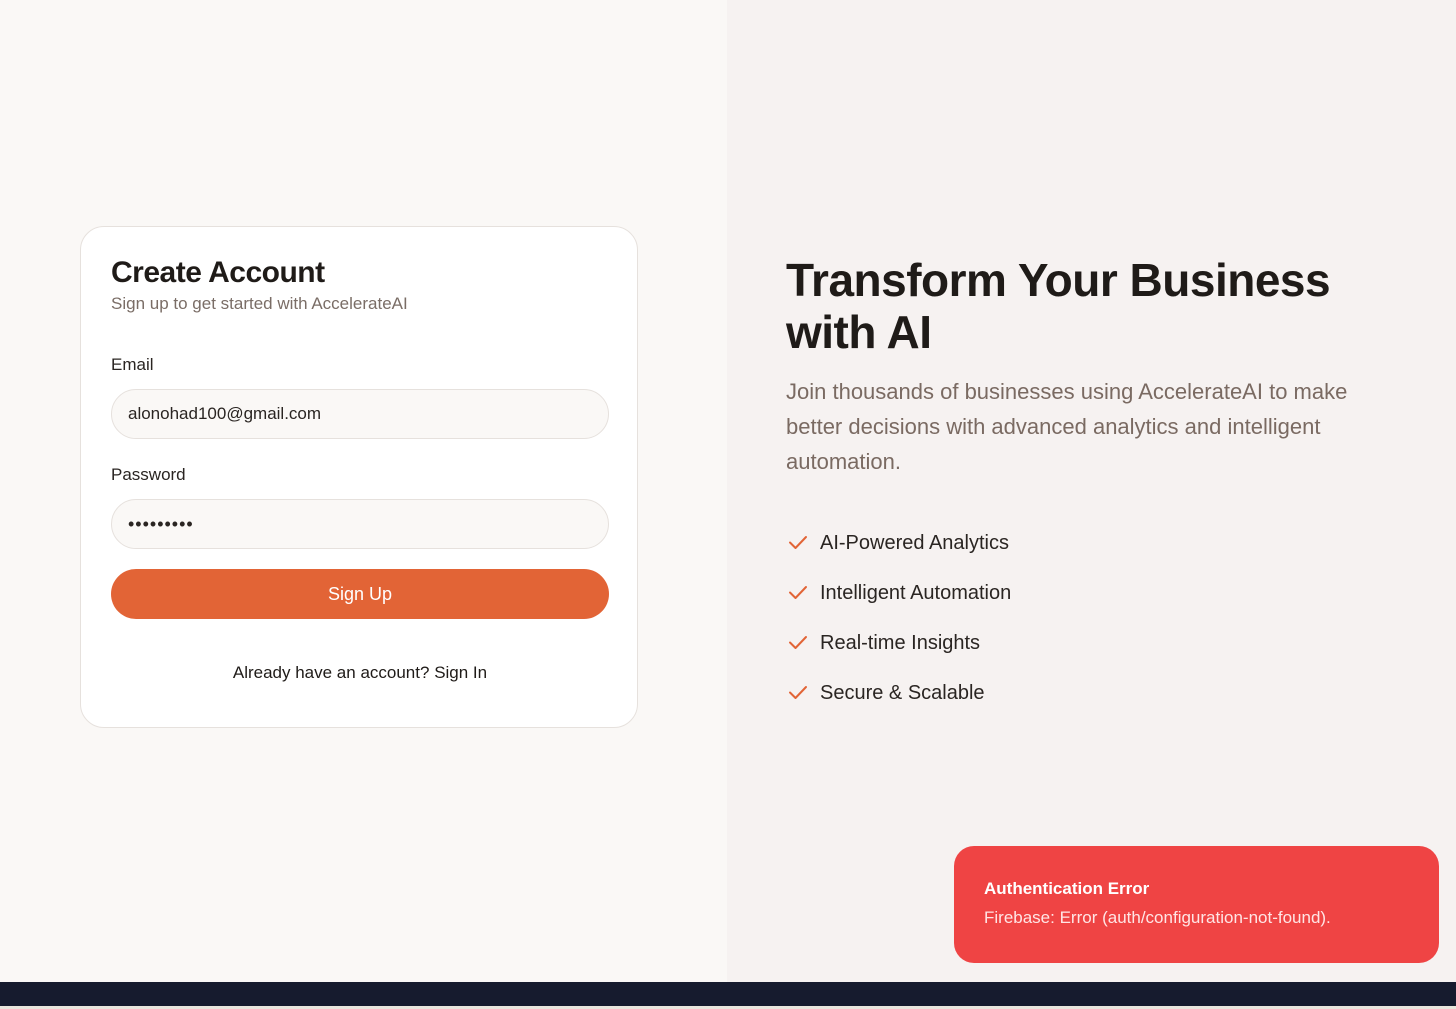 This screenshot has width=1456, height=1009. Describe the element at coordinates (360, 524) in the screenshot. I see `password-input: •••••••••` at that location.